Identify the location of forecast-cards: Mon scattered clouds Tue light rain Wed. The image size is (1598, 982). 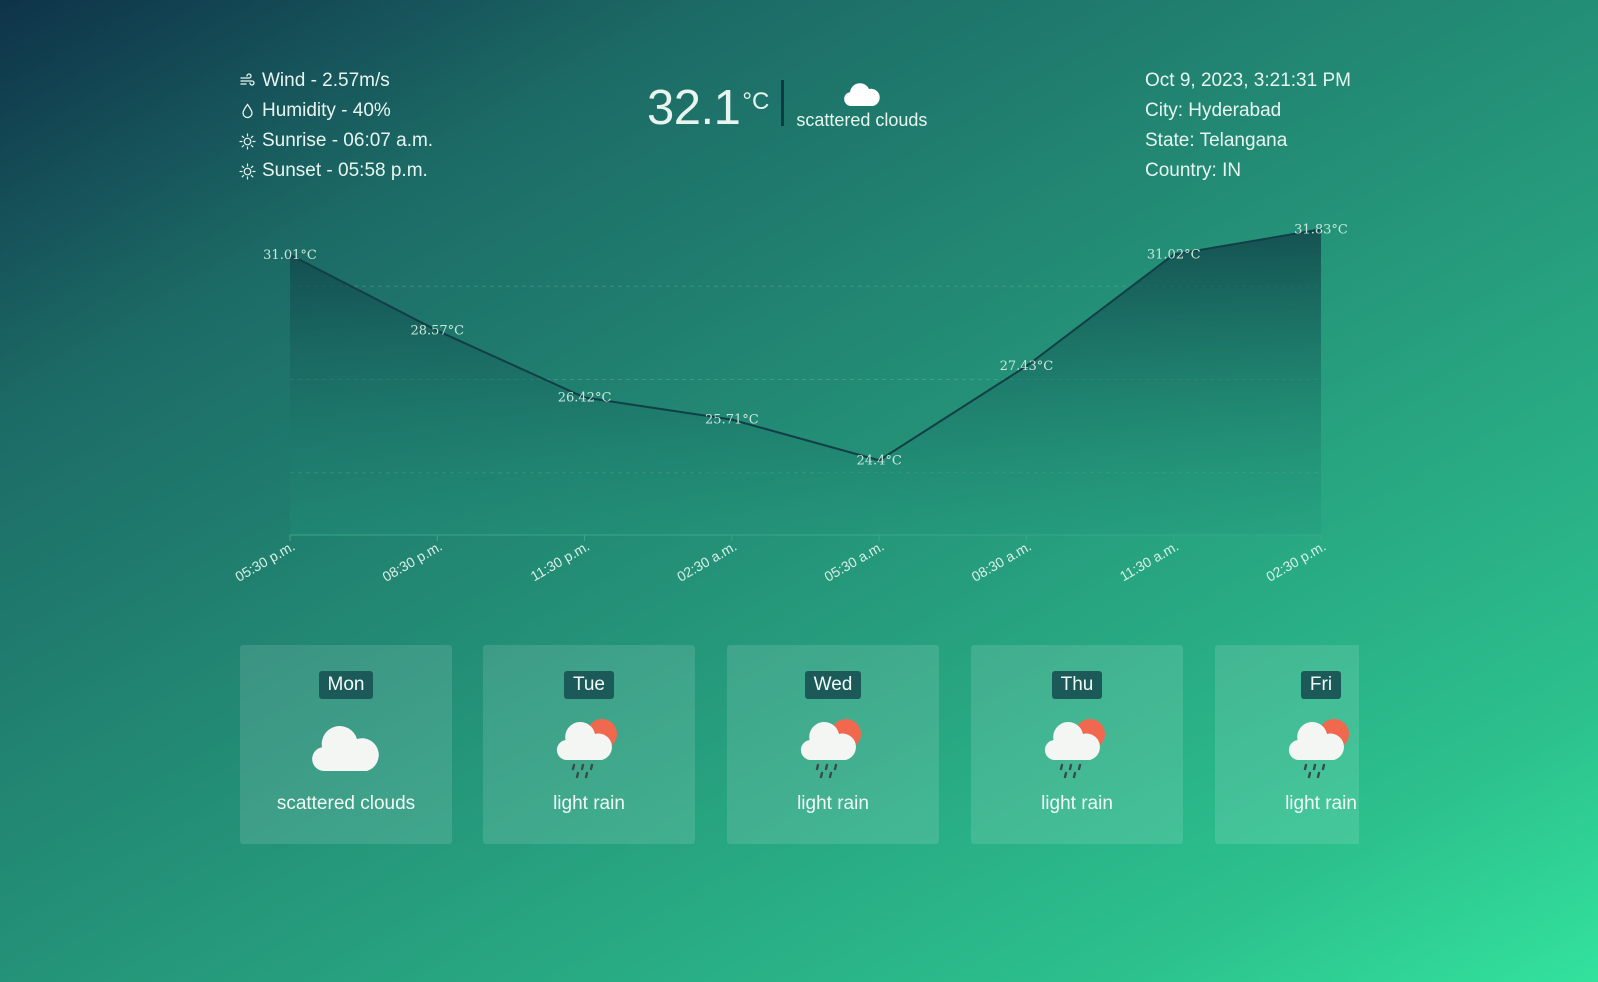
(799, 745).